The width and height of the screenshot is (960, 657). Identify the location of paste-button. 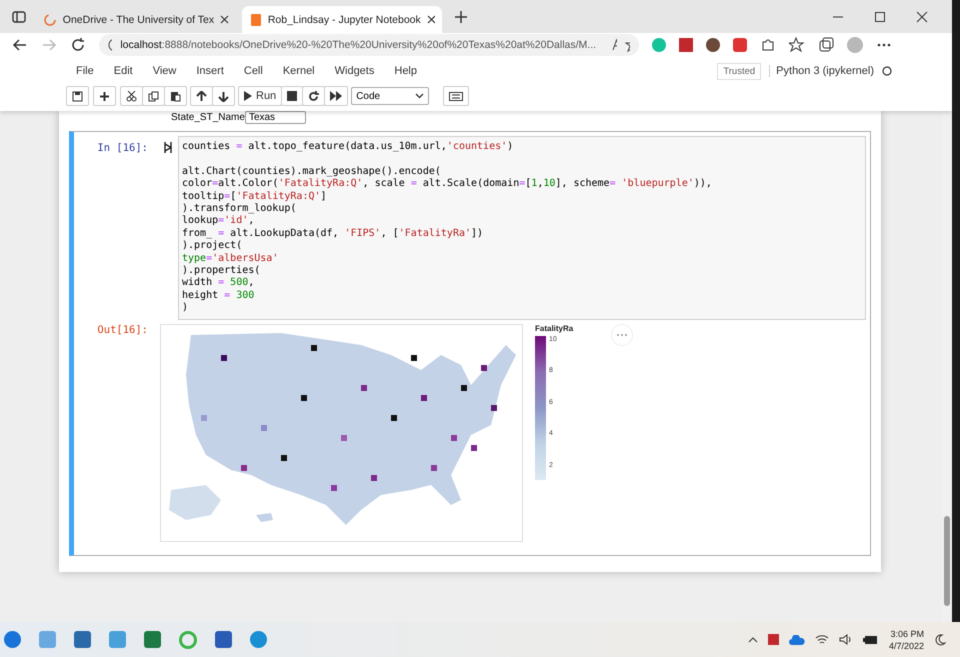
(175, 96).